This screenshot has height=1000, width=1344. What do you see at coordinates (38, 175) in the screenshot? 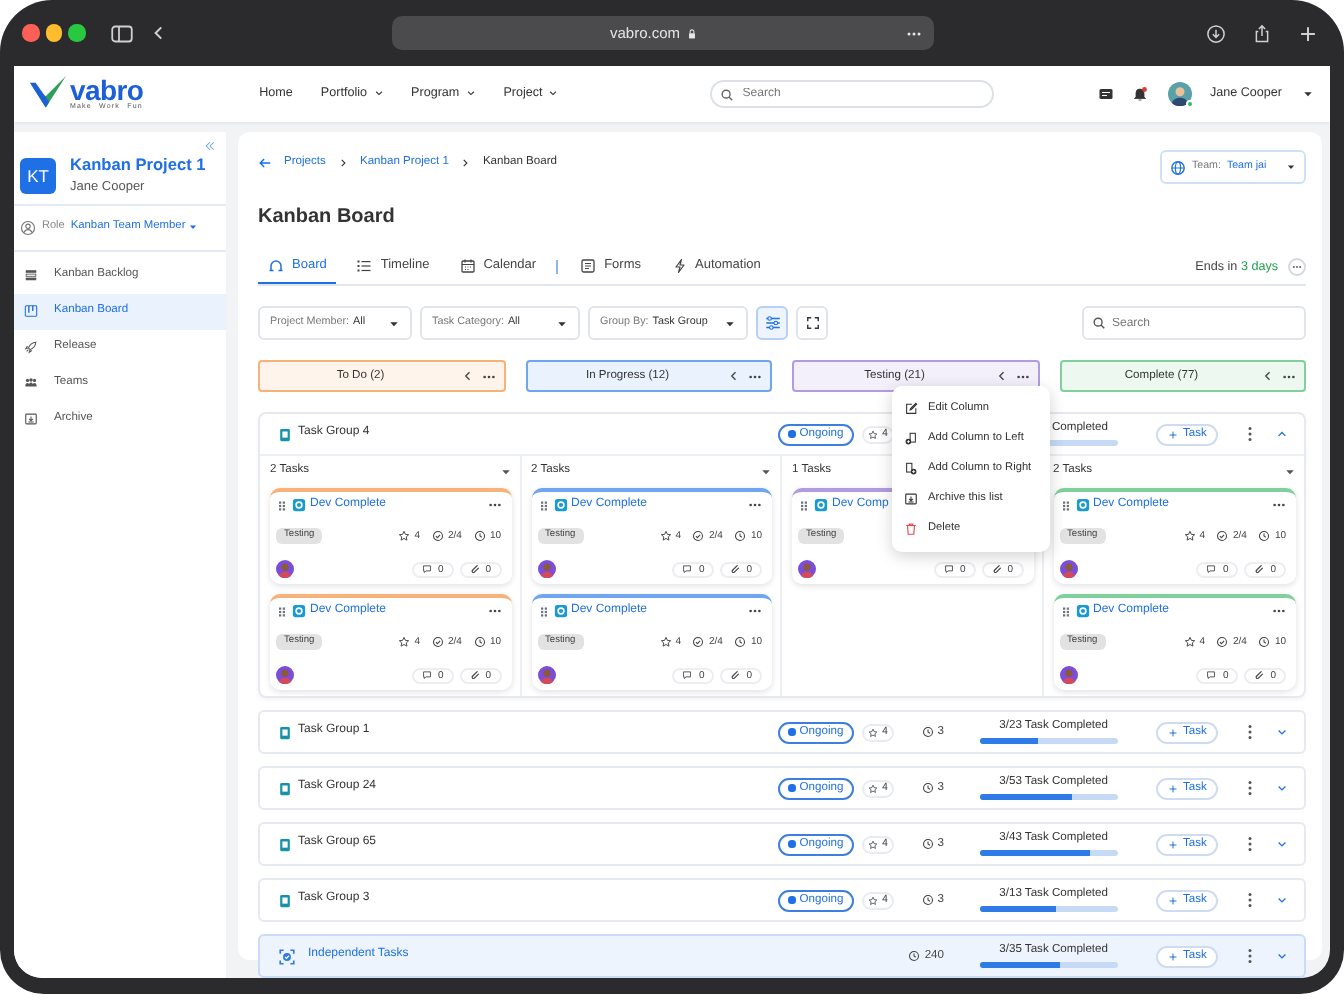
I see `project-avatar: KT` at bounding box center [38, 175].